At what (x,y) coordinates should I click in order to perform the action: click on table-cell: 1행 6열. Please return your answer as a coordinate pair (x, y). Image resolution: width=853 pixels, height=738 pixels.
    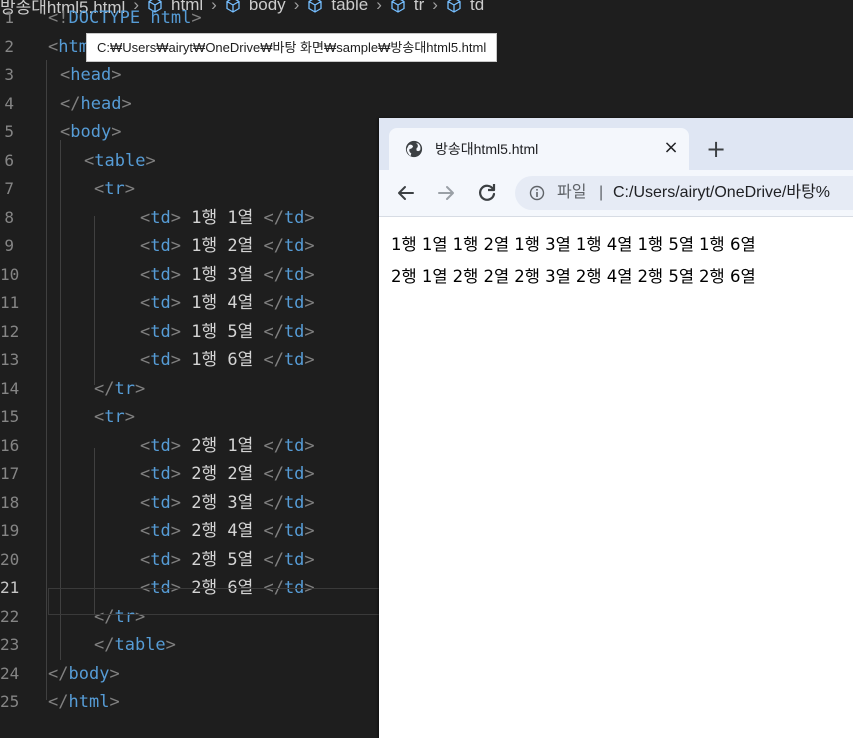
    Looking at the image, I should click on (727, 244).